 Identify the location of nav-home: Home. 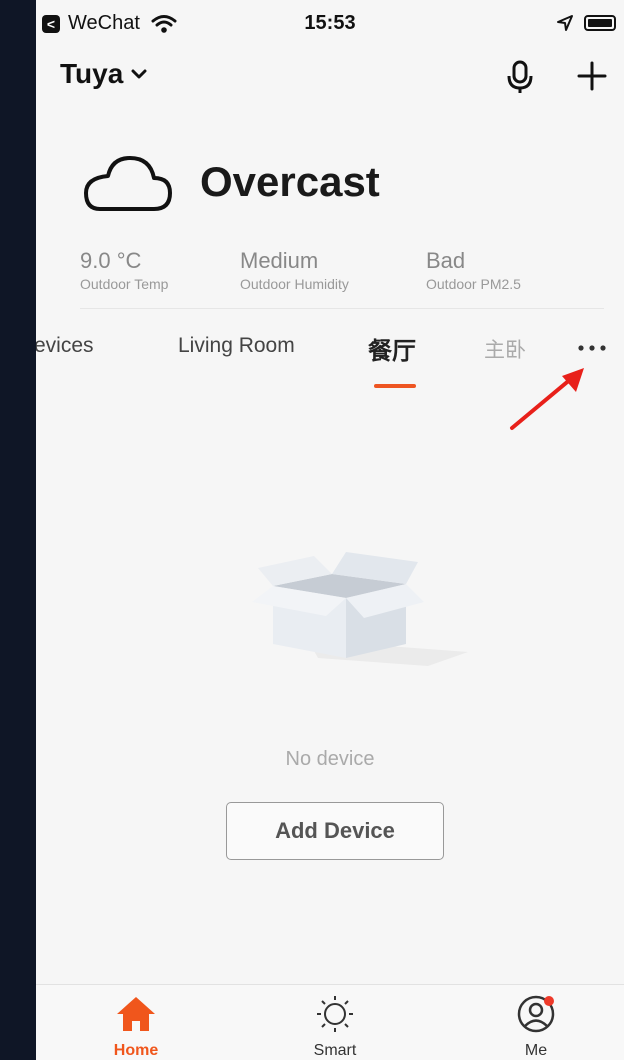
(136, 1027).